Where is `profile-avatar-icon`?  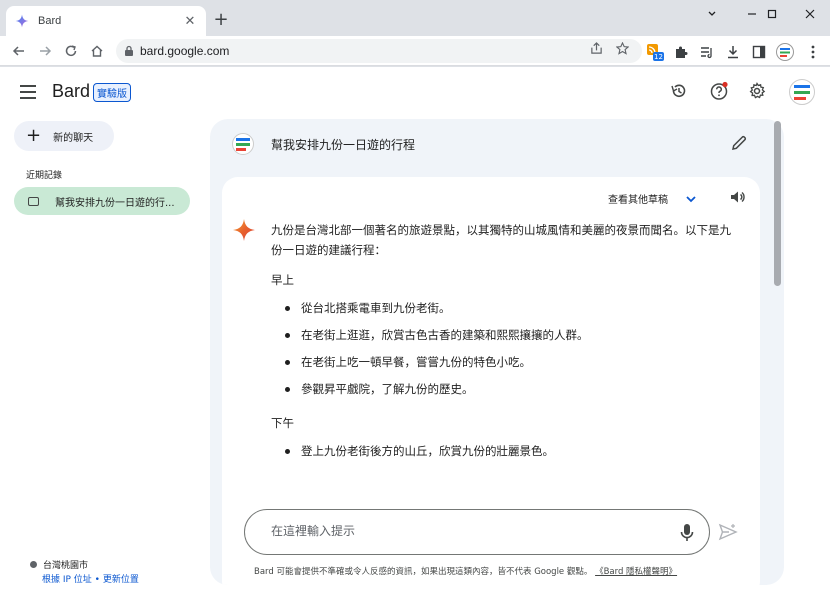 profile-avatar-icon is located at coordinates (785, 52).